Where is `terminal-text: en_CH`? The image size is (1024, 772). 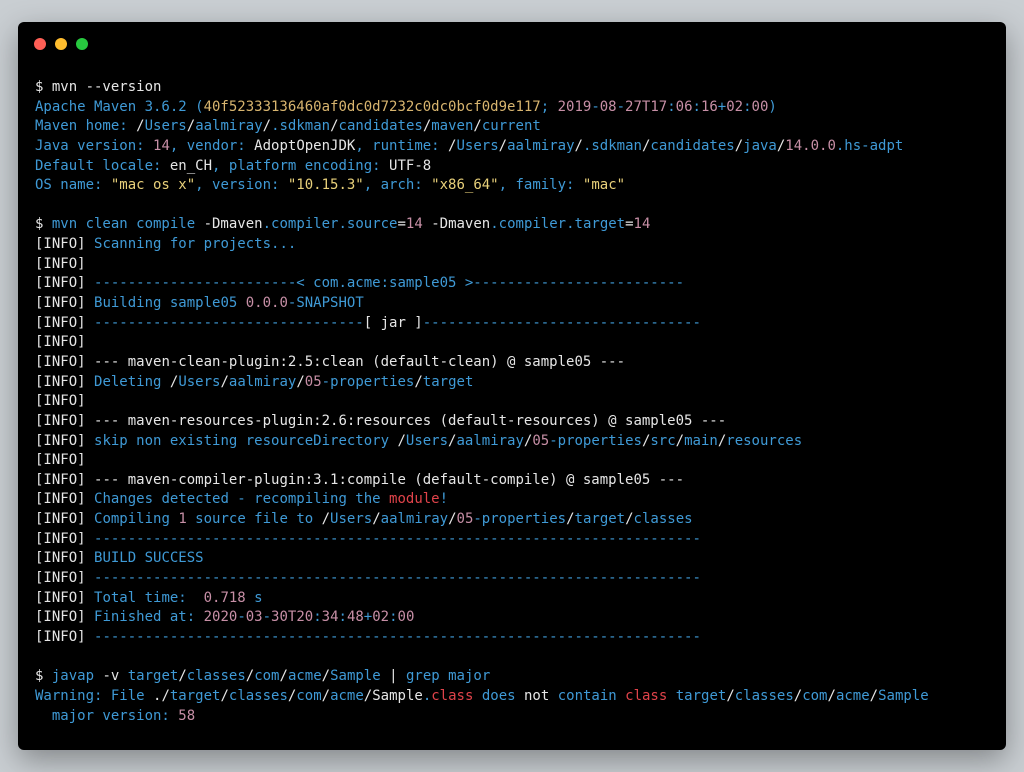
terminal-text: en_CH is located at coordinates (191, 166).